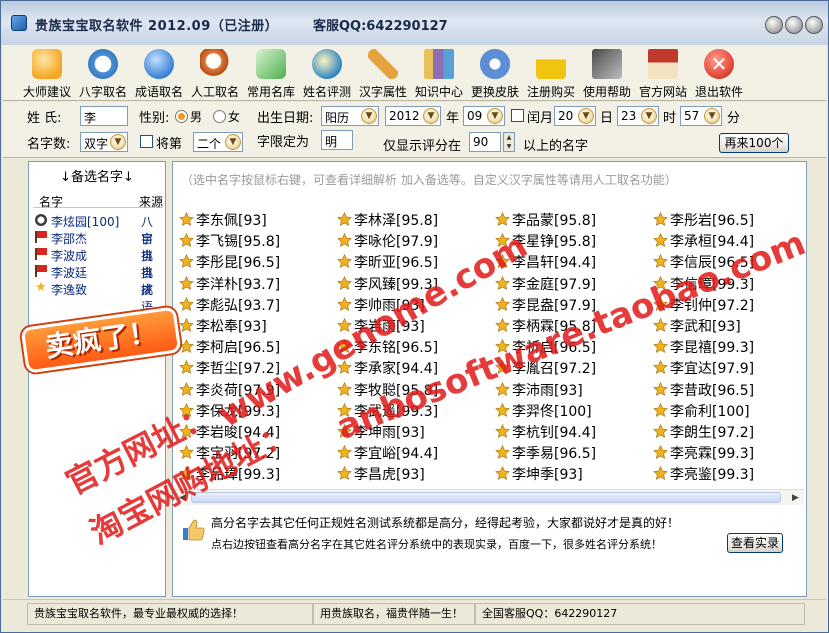  What do you see at coordinates (755, 543) in the screenshot?
I see `view-records-button: 查看实录` at bounding box center [755, 543].